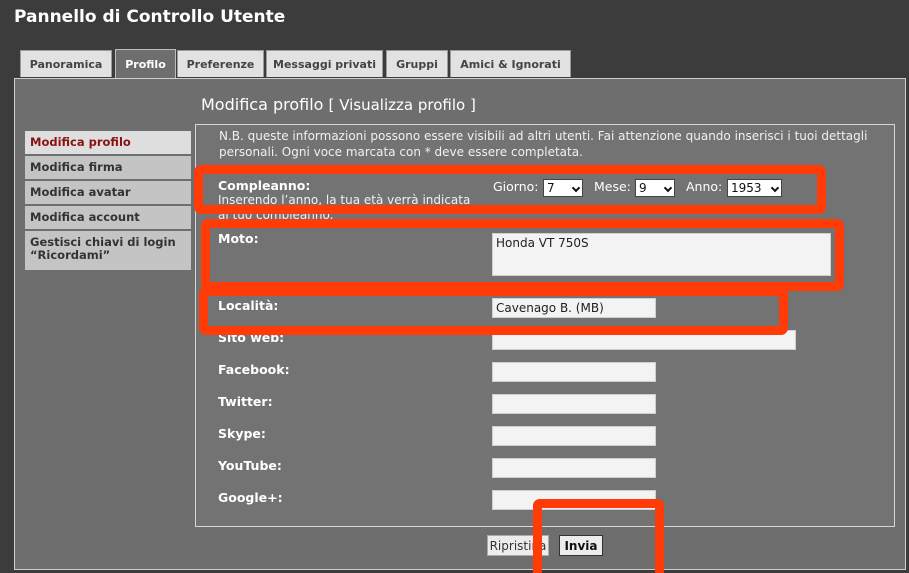 This screenshot has height=573, width=909. What do you see at coordinates (563, 188) in the screenshot?
I see `day-select: 7` at bounding box center [563, 188].